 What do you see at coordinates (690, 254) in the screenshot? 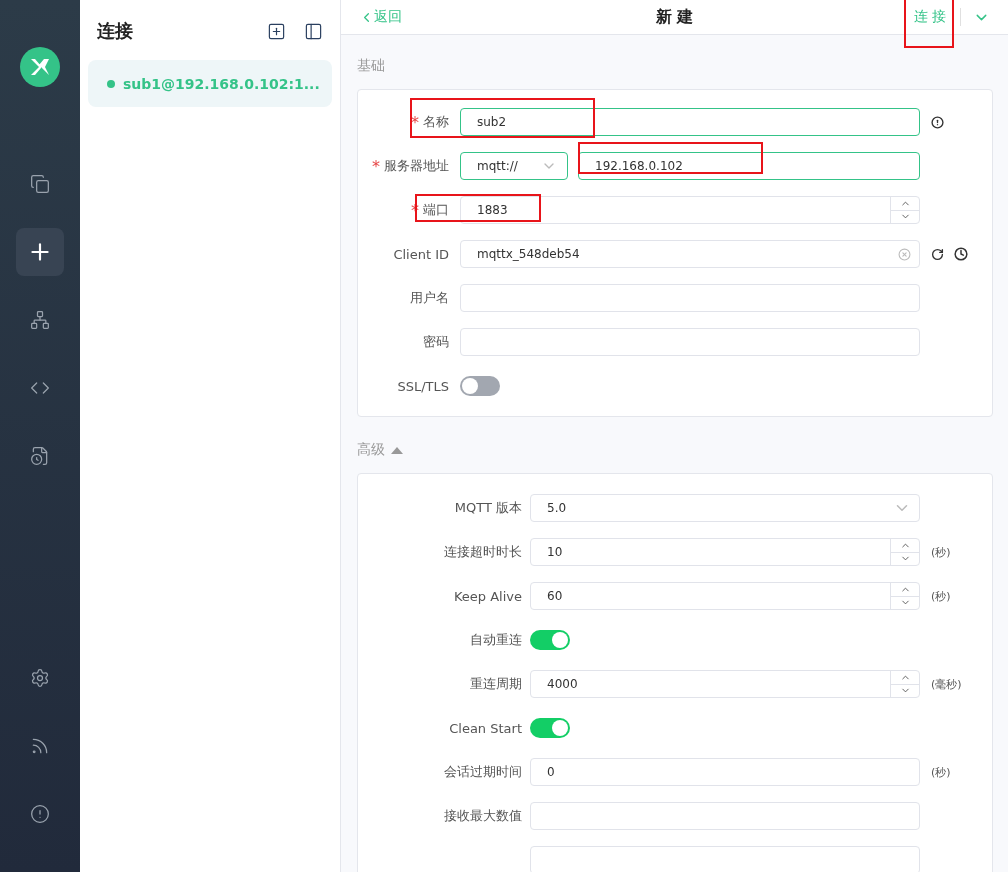
I see `text-field: mqttx_548deb54` at bounding box center [690, 254].